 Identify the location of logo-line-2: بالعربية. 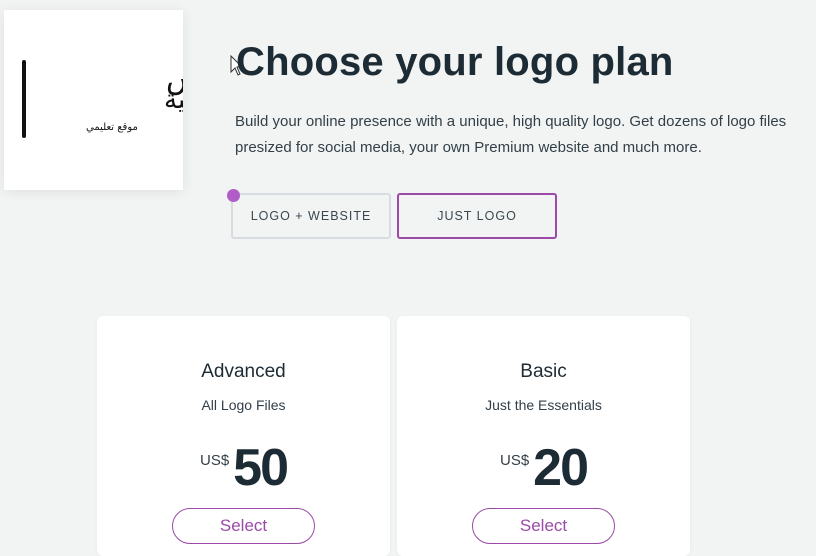
(173, 100).